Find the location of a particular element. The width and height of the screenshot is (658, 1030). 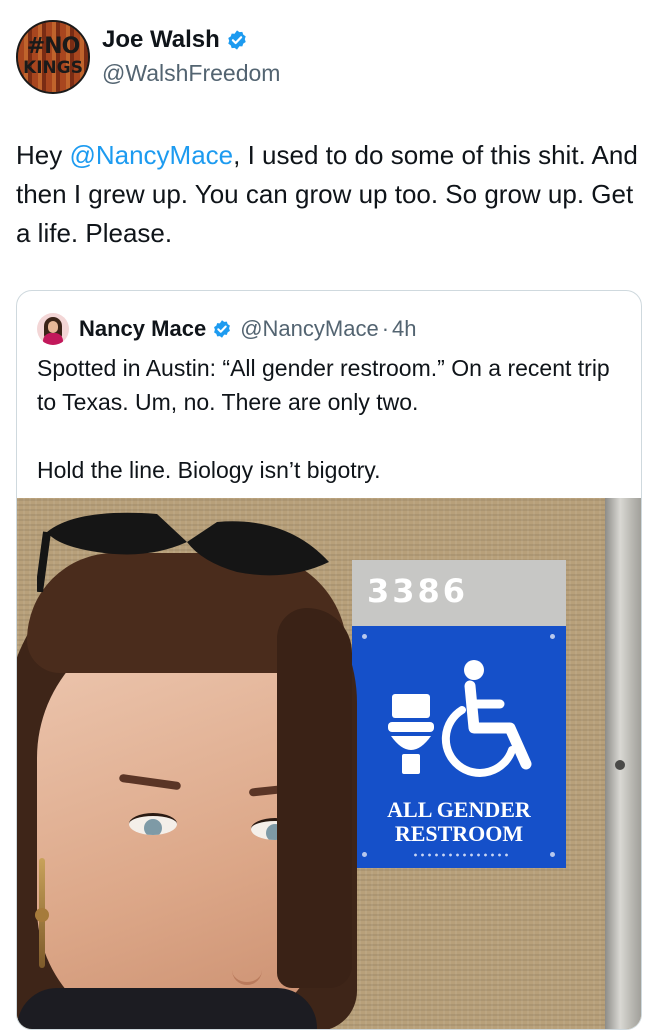

room-number-plate: 3386 is located at coordinates (459, 593).